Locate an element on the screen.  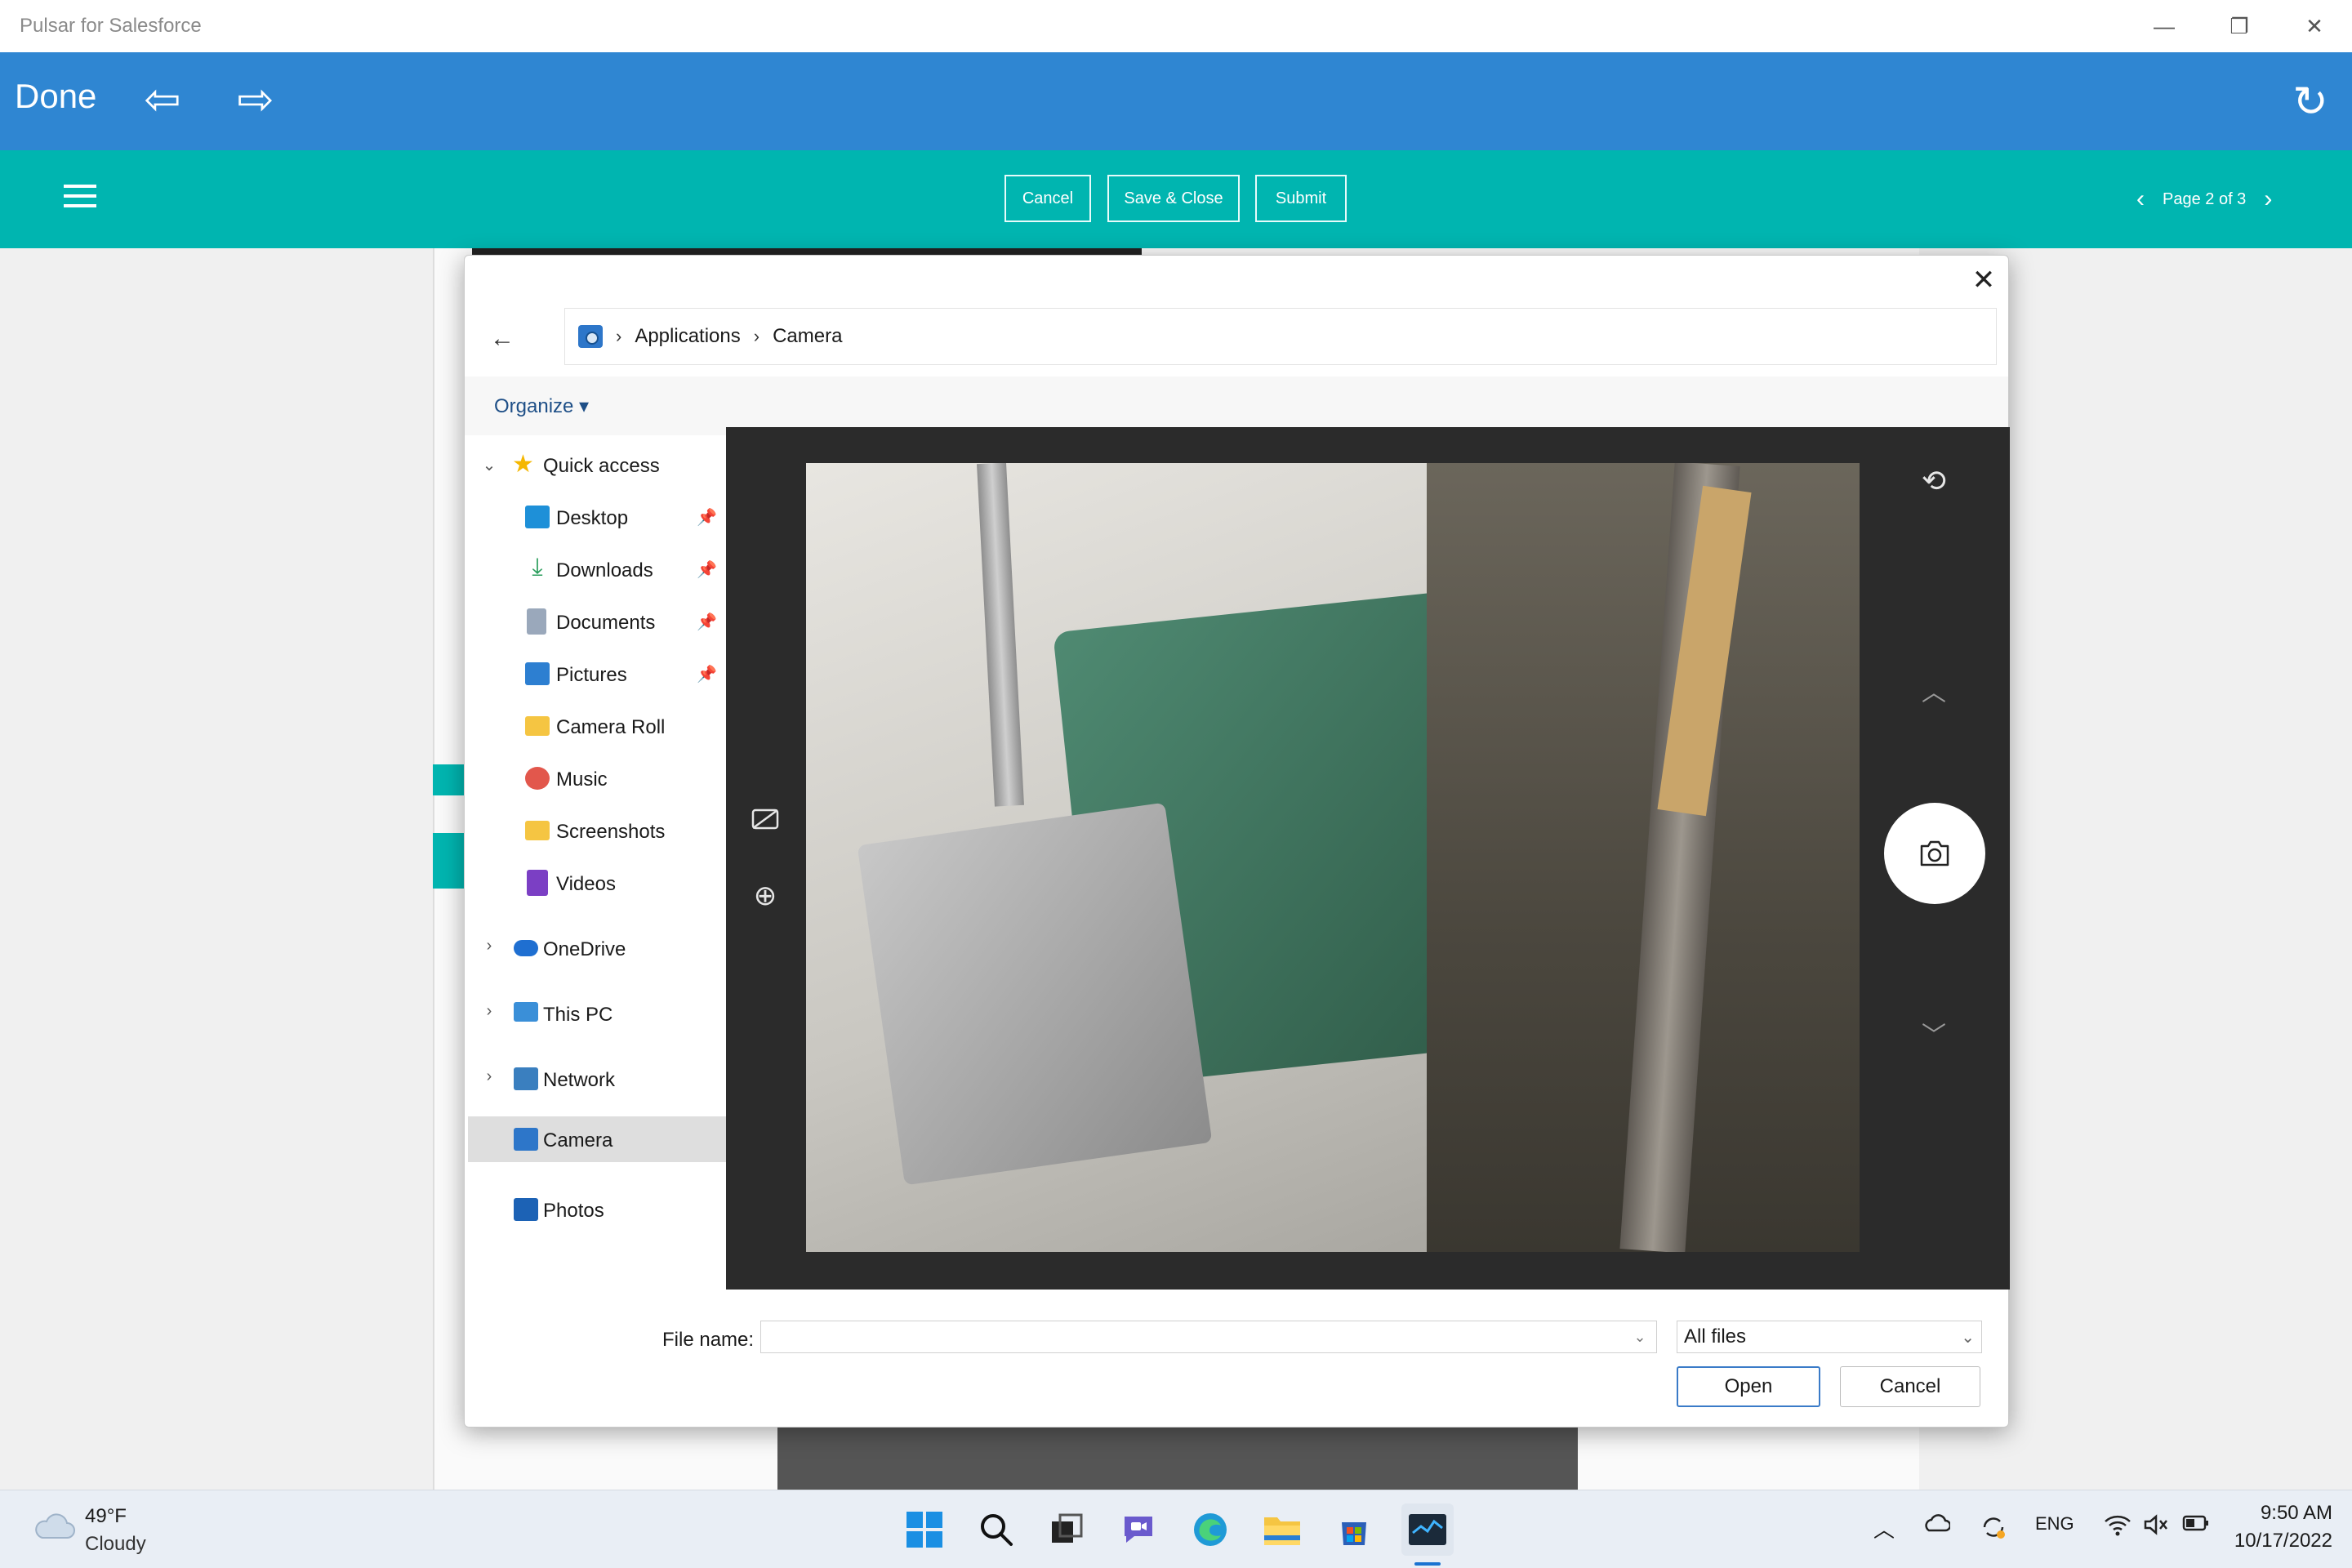
nav-item-camera-roll: Camera Roll is located at coordinates (594, 727).